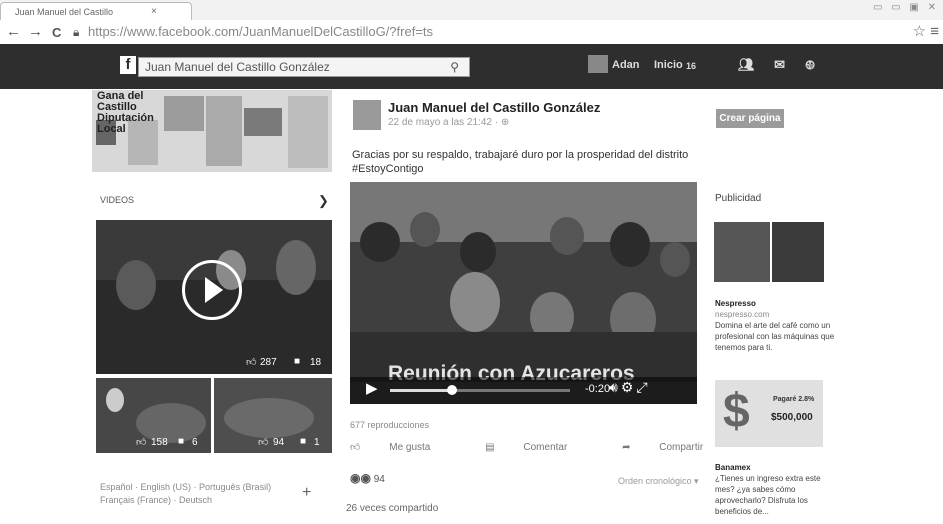 The width and height of the screenshot is (943, 524). What do you see at coordinates (390, 425) in the screenshot?
I see `view-count: 677 reproducciones` at bounding box center [390, 425].